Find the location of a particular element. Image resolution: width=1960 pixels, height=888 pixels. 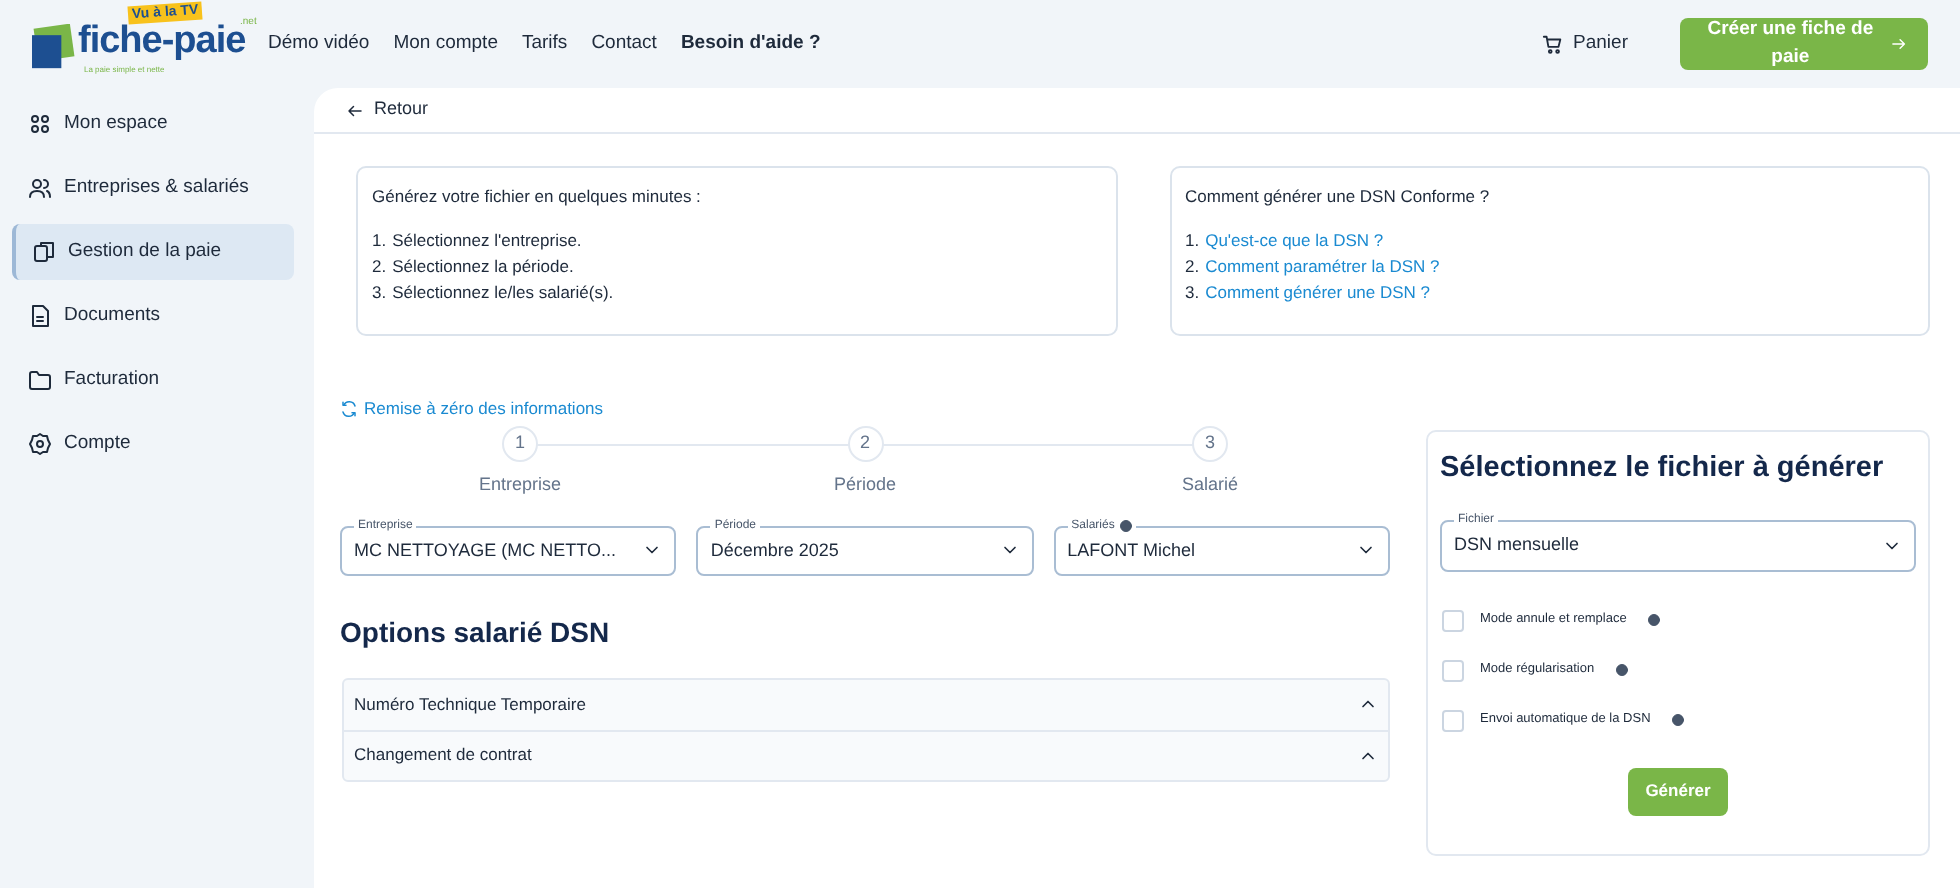

help-link: Comment générer une DSN ? is located at coordinates (1318, 292).